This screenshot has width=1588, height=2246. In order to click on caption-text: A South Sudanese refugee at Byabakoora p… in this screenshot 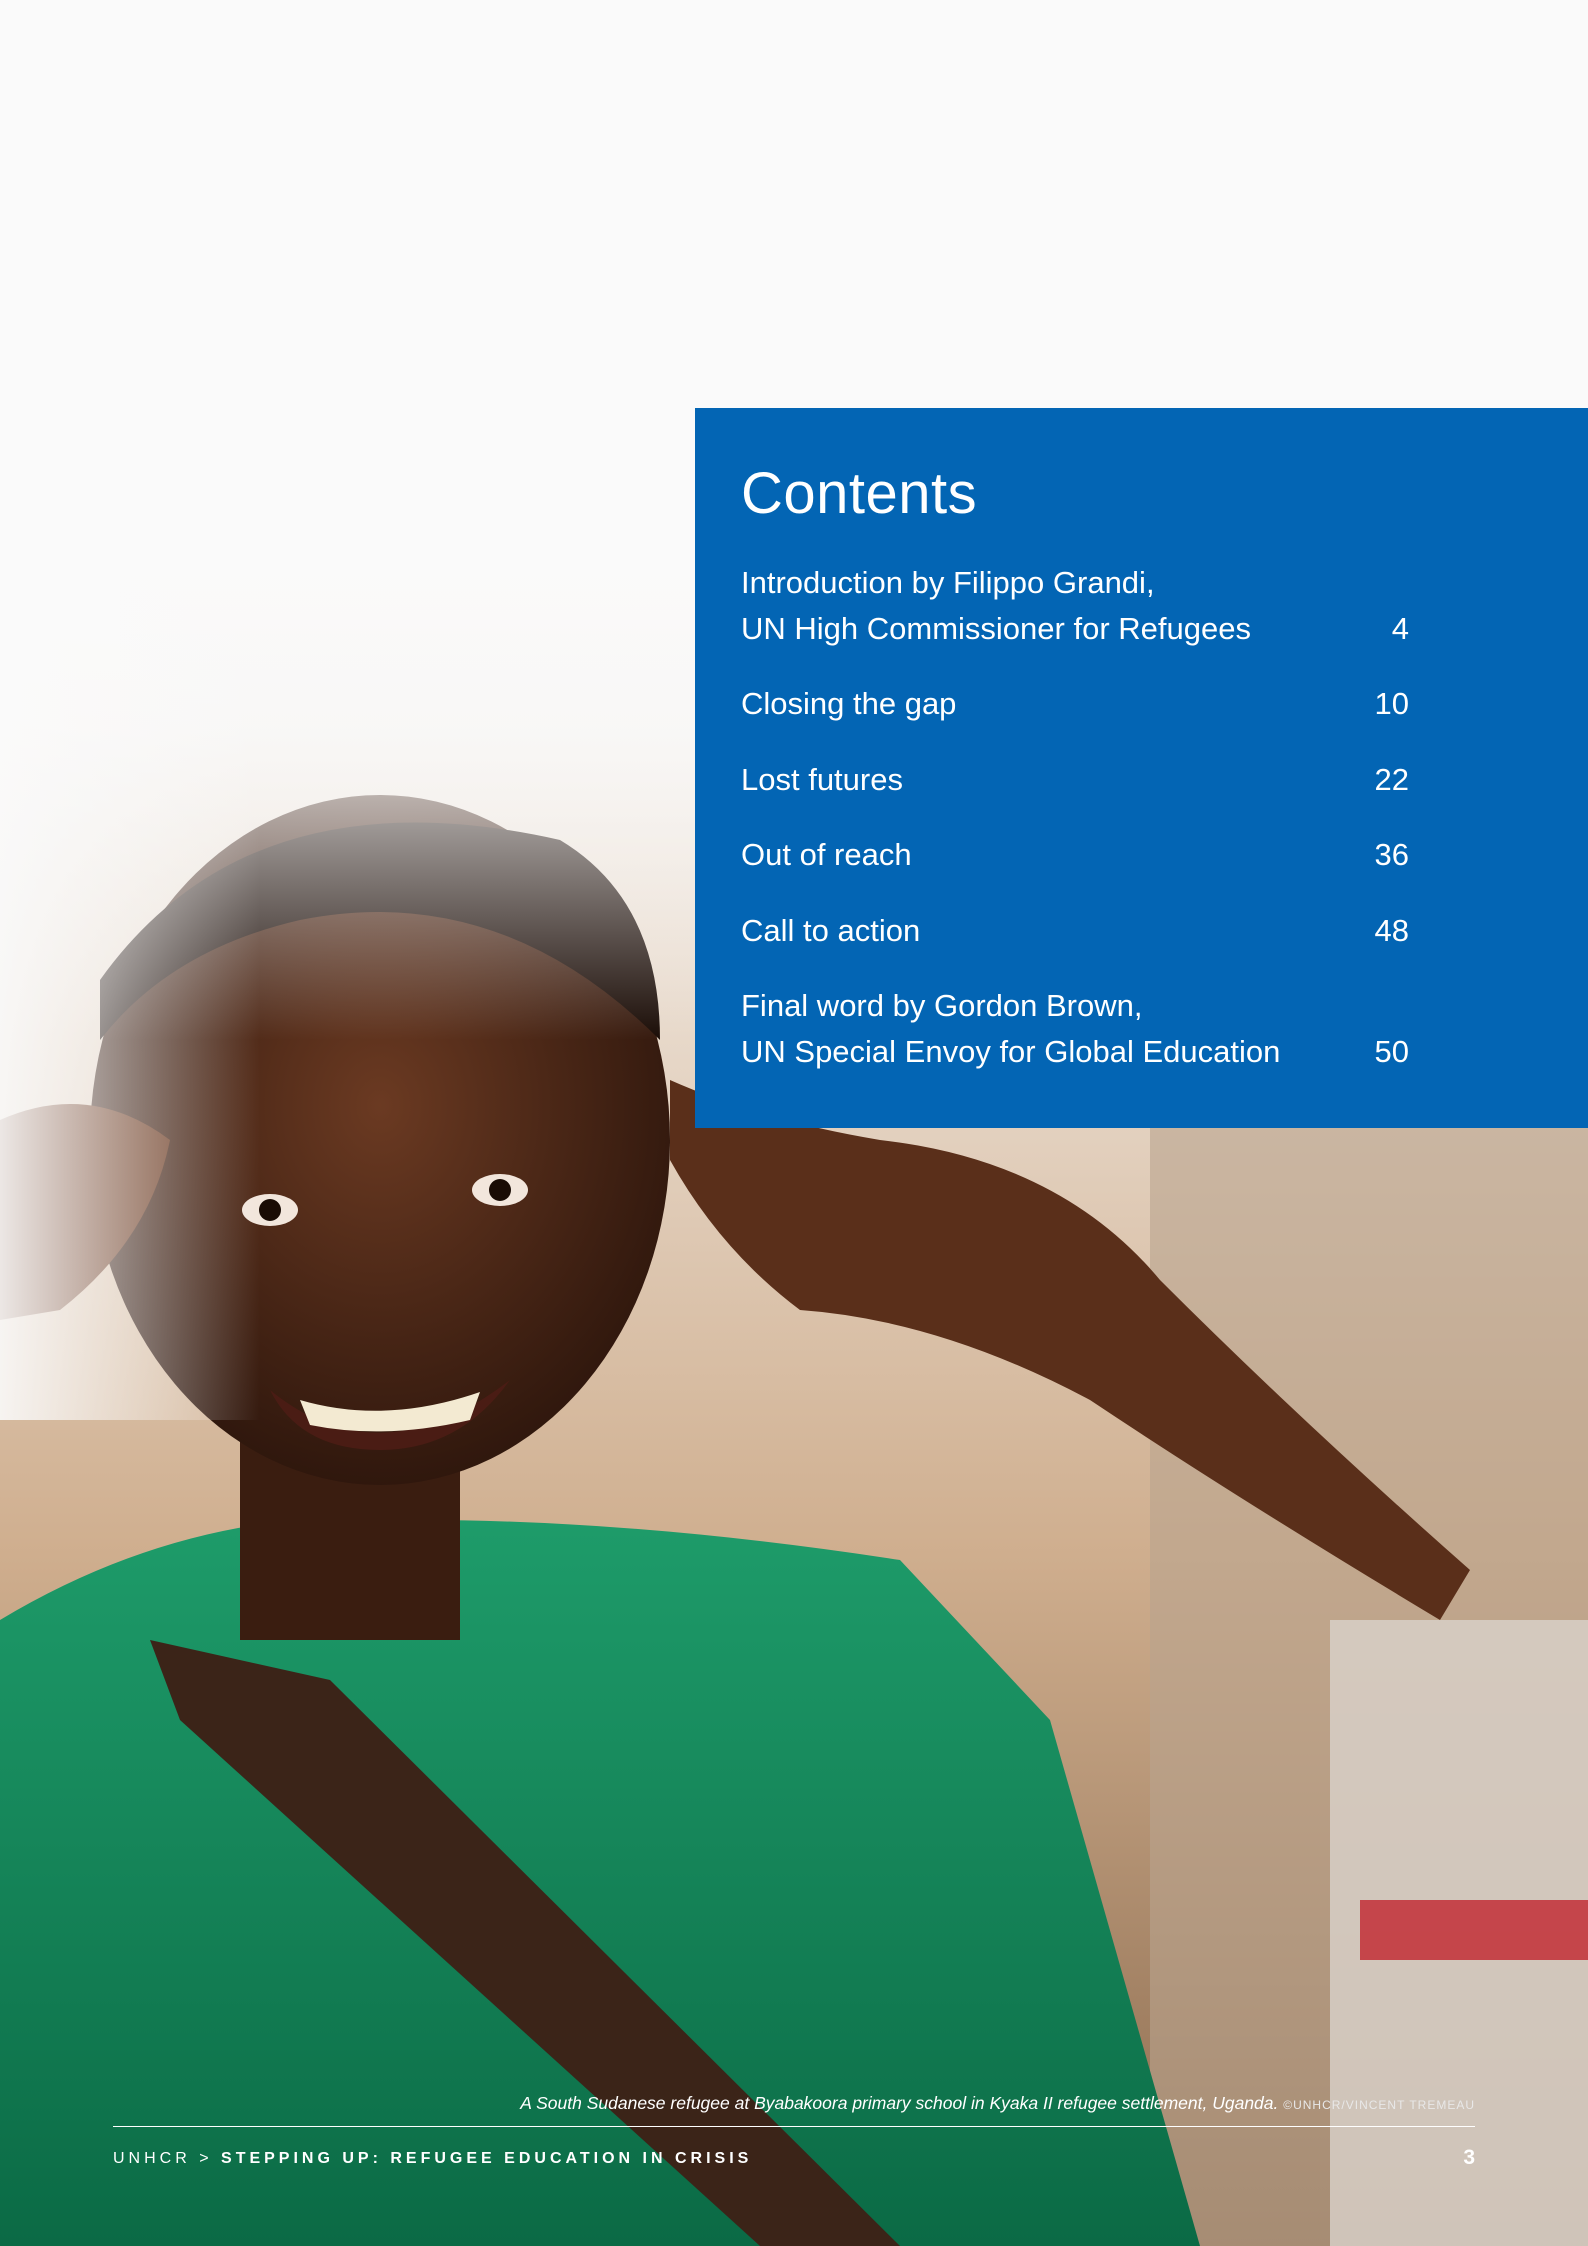, I will do `click(899, 2103)`.